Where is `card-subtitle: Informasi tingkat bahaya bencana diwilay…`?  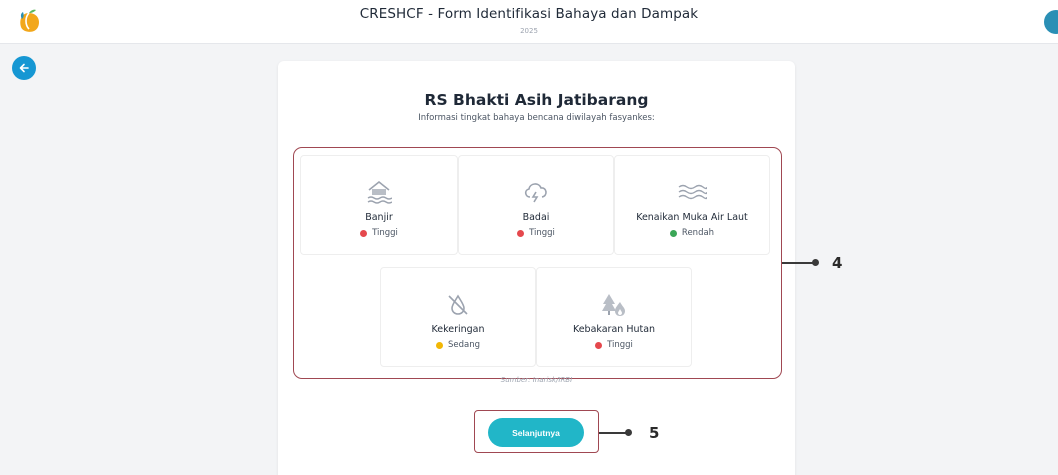
card-subtitle: Informasi tingkat bahaya bencana diwilay… is located at coordinates (536, 118).